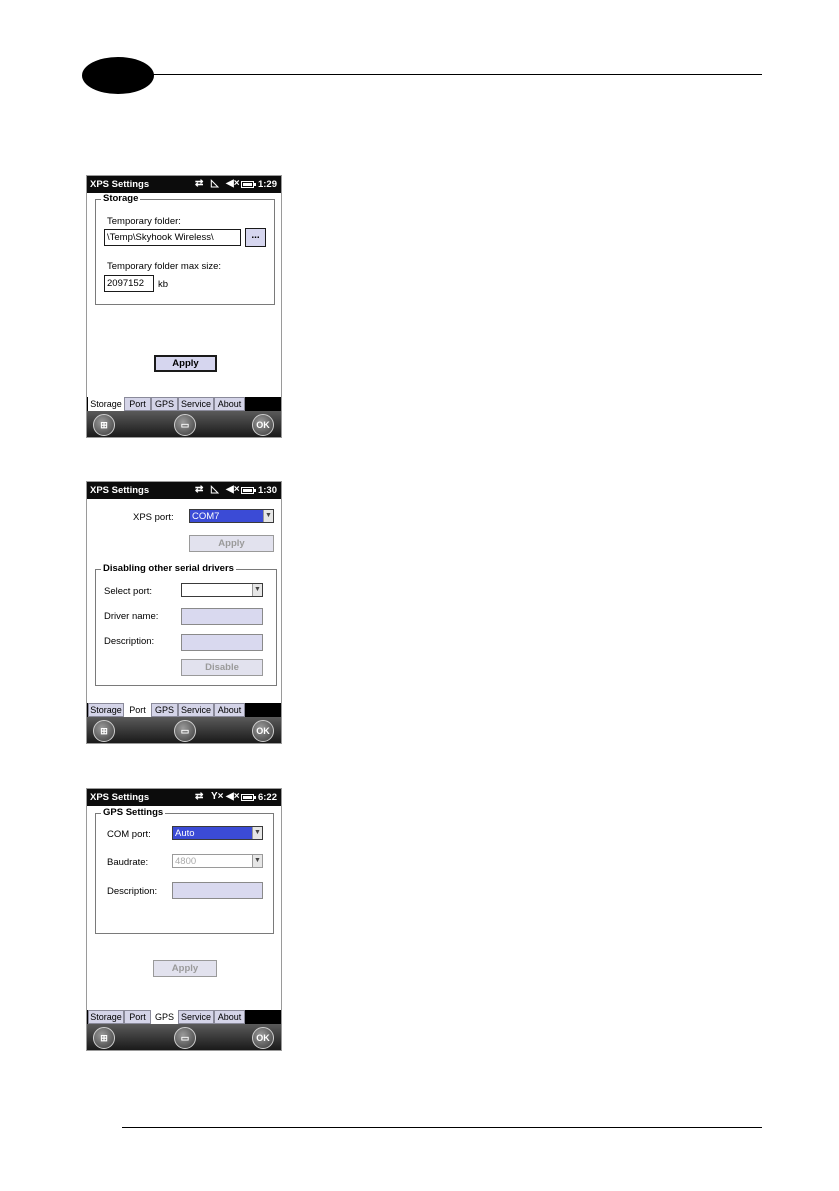 The image size is (839, 1191). What do you see at coordinates (185, 363) in the screenshot?
I see `apply-button: Apply` at bounding box center [185, 363].